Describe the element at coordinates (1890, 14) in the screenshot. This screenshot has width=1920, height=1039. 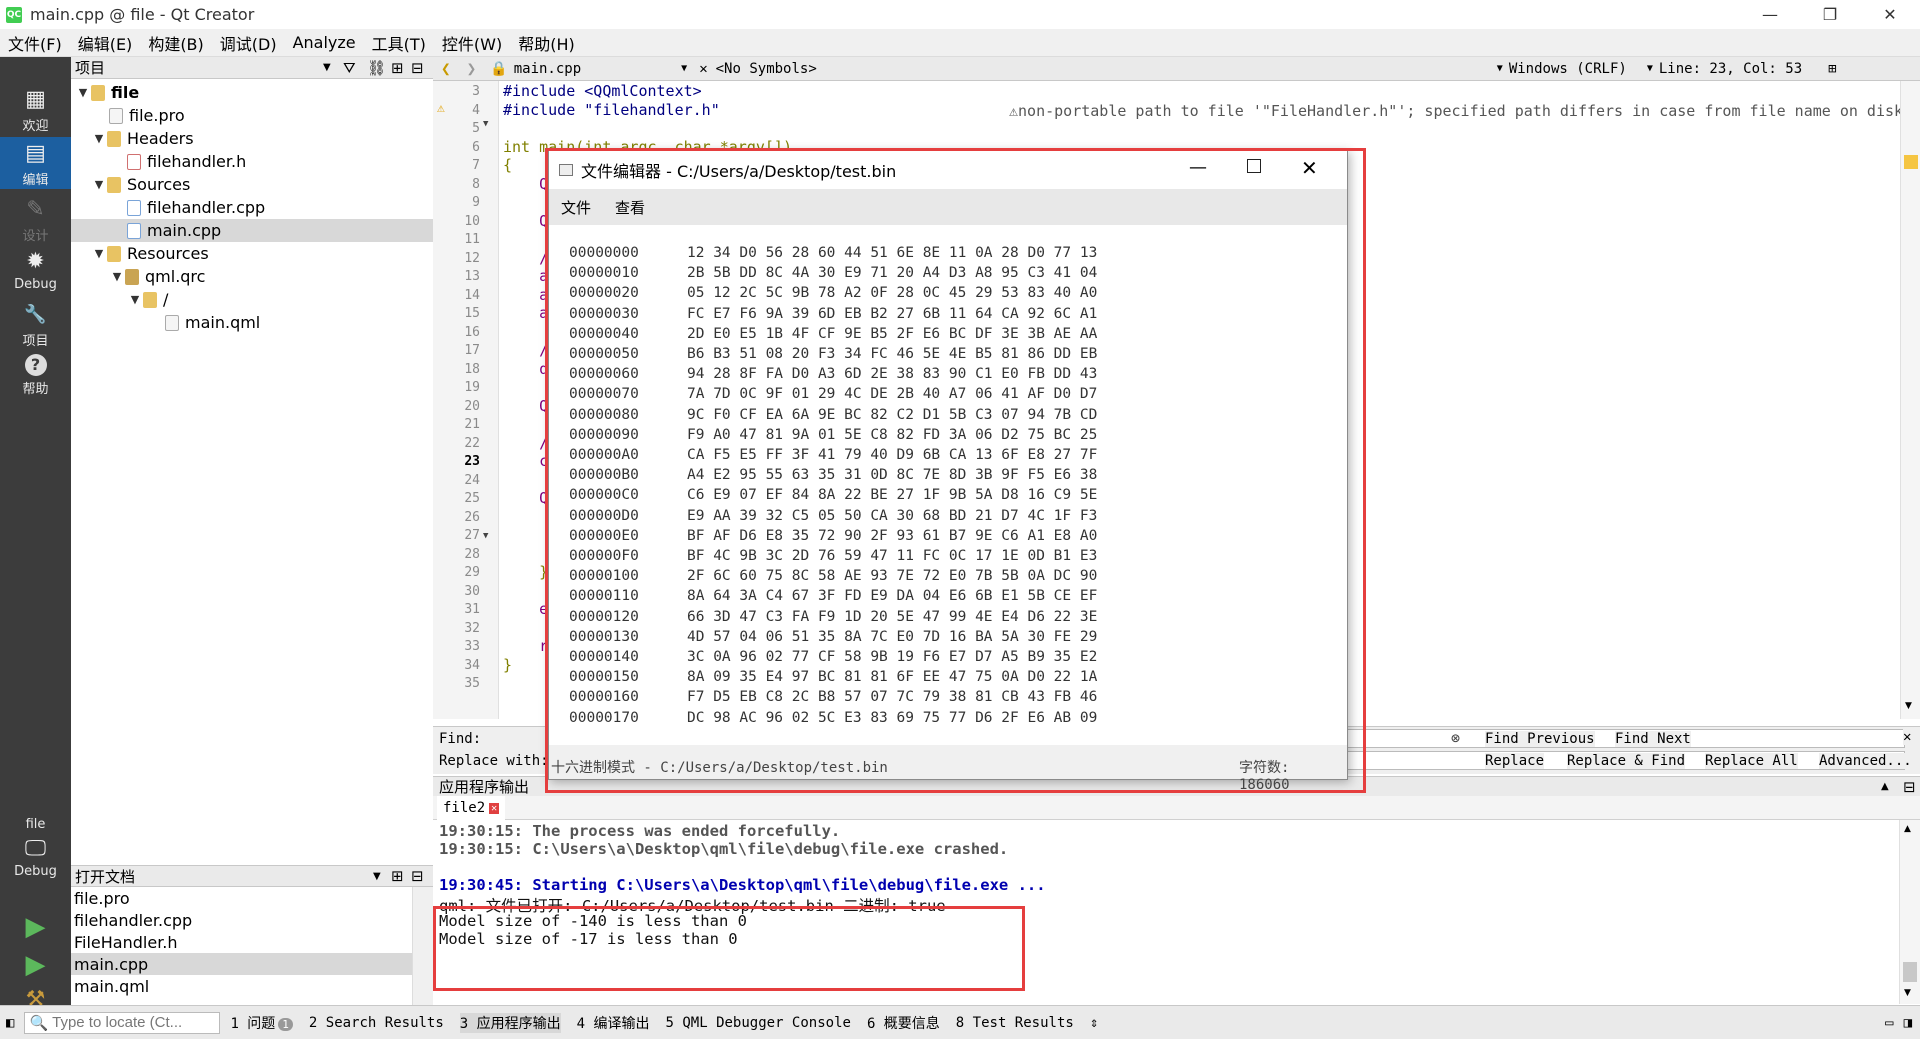
I see `close-button: ✕` at that location.